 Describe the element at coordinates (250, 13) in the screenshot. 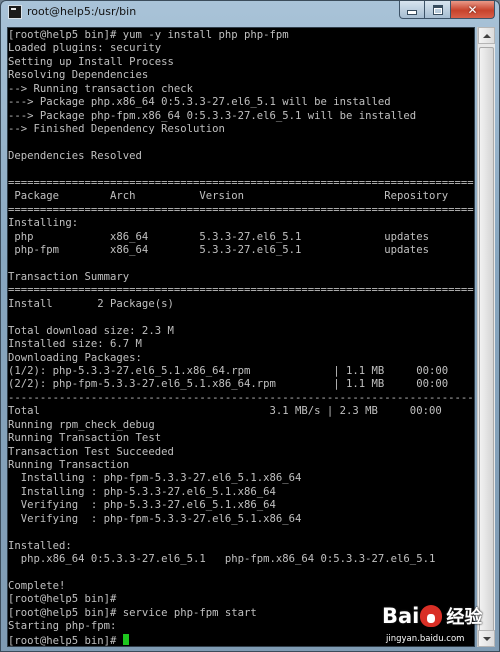

I see `title-bar: root@help5:/usr/bin ✕` at that location.